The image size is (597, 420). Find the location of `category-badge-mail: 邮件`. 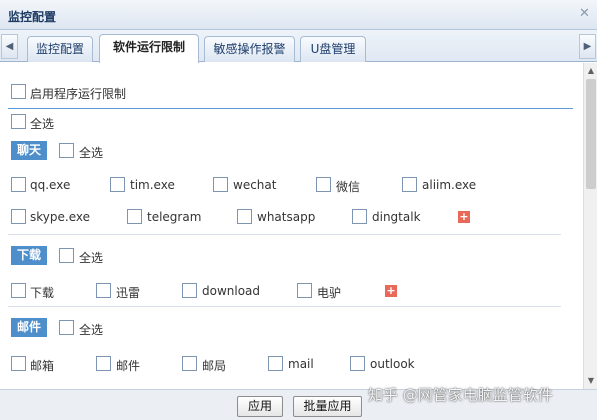

category-badge-mail: 邮件 is located at coordinates (29, 327).